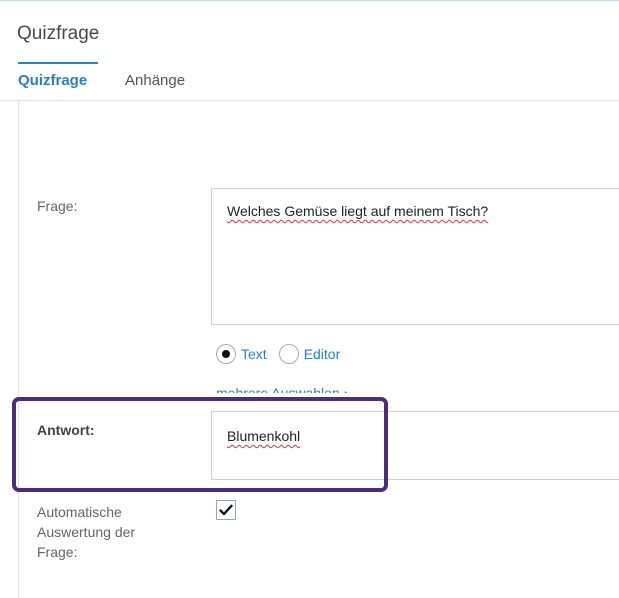 The height and width of the screenshot is (598, 619). I want to click on auto-eval-label: Automatische Auswertung der Frage:, so click(86, 532).